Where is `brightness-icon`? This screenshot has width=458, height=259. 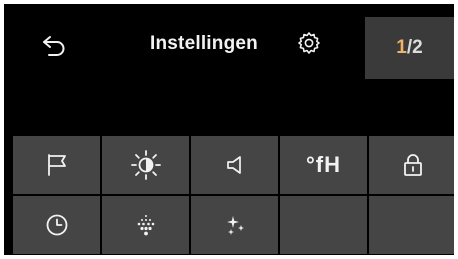
brightness-icon is located at coordinates (146, 165).